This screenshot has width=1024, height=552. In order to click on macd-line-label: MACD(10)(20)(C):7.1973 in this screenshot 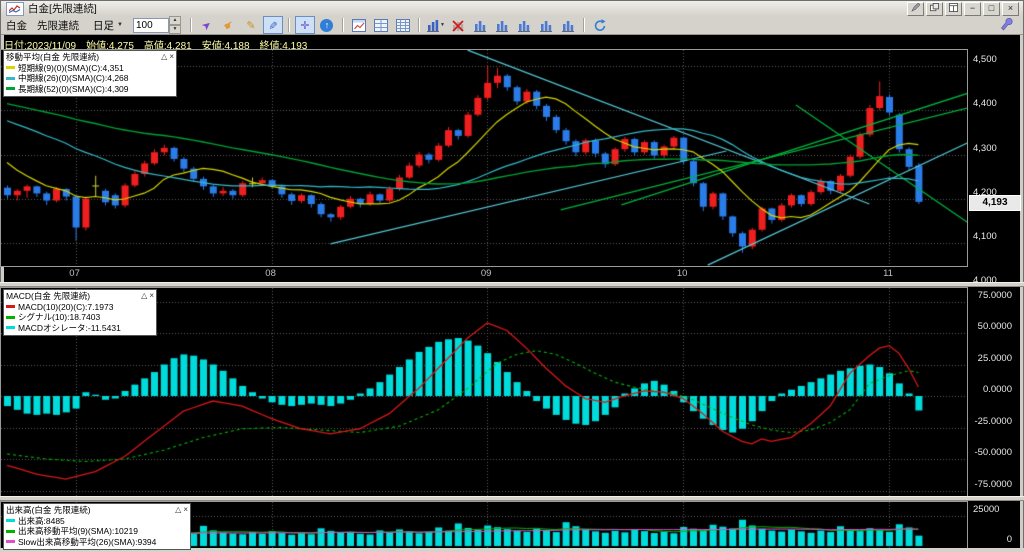, I will do `click(66, 306)`.